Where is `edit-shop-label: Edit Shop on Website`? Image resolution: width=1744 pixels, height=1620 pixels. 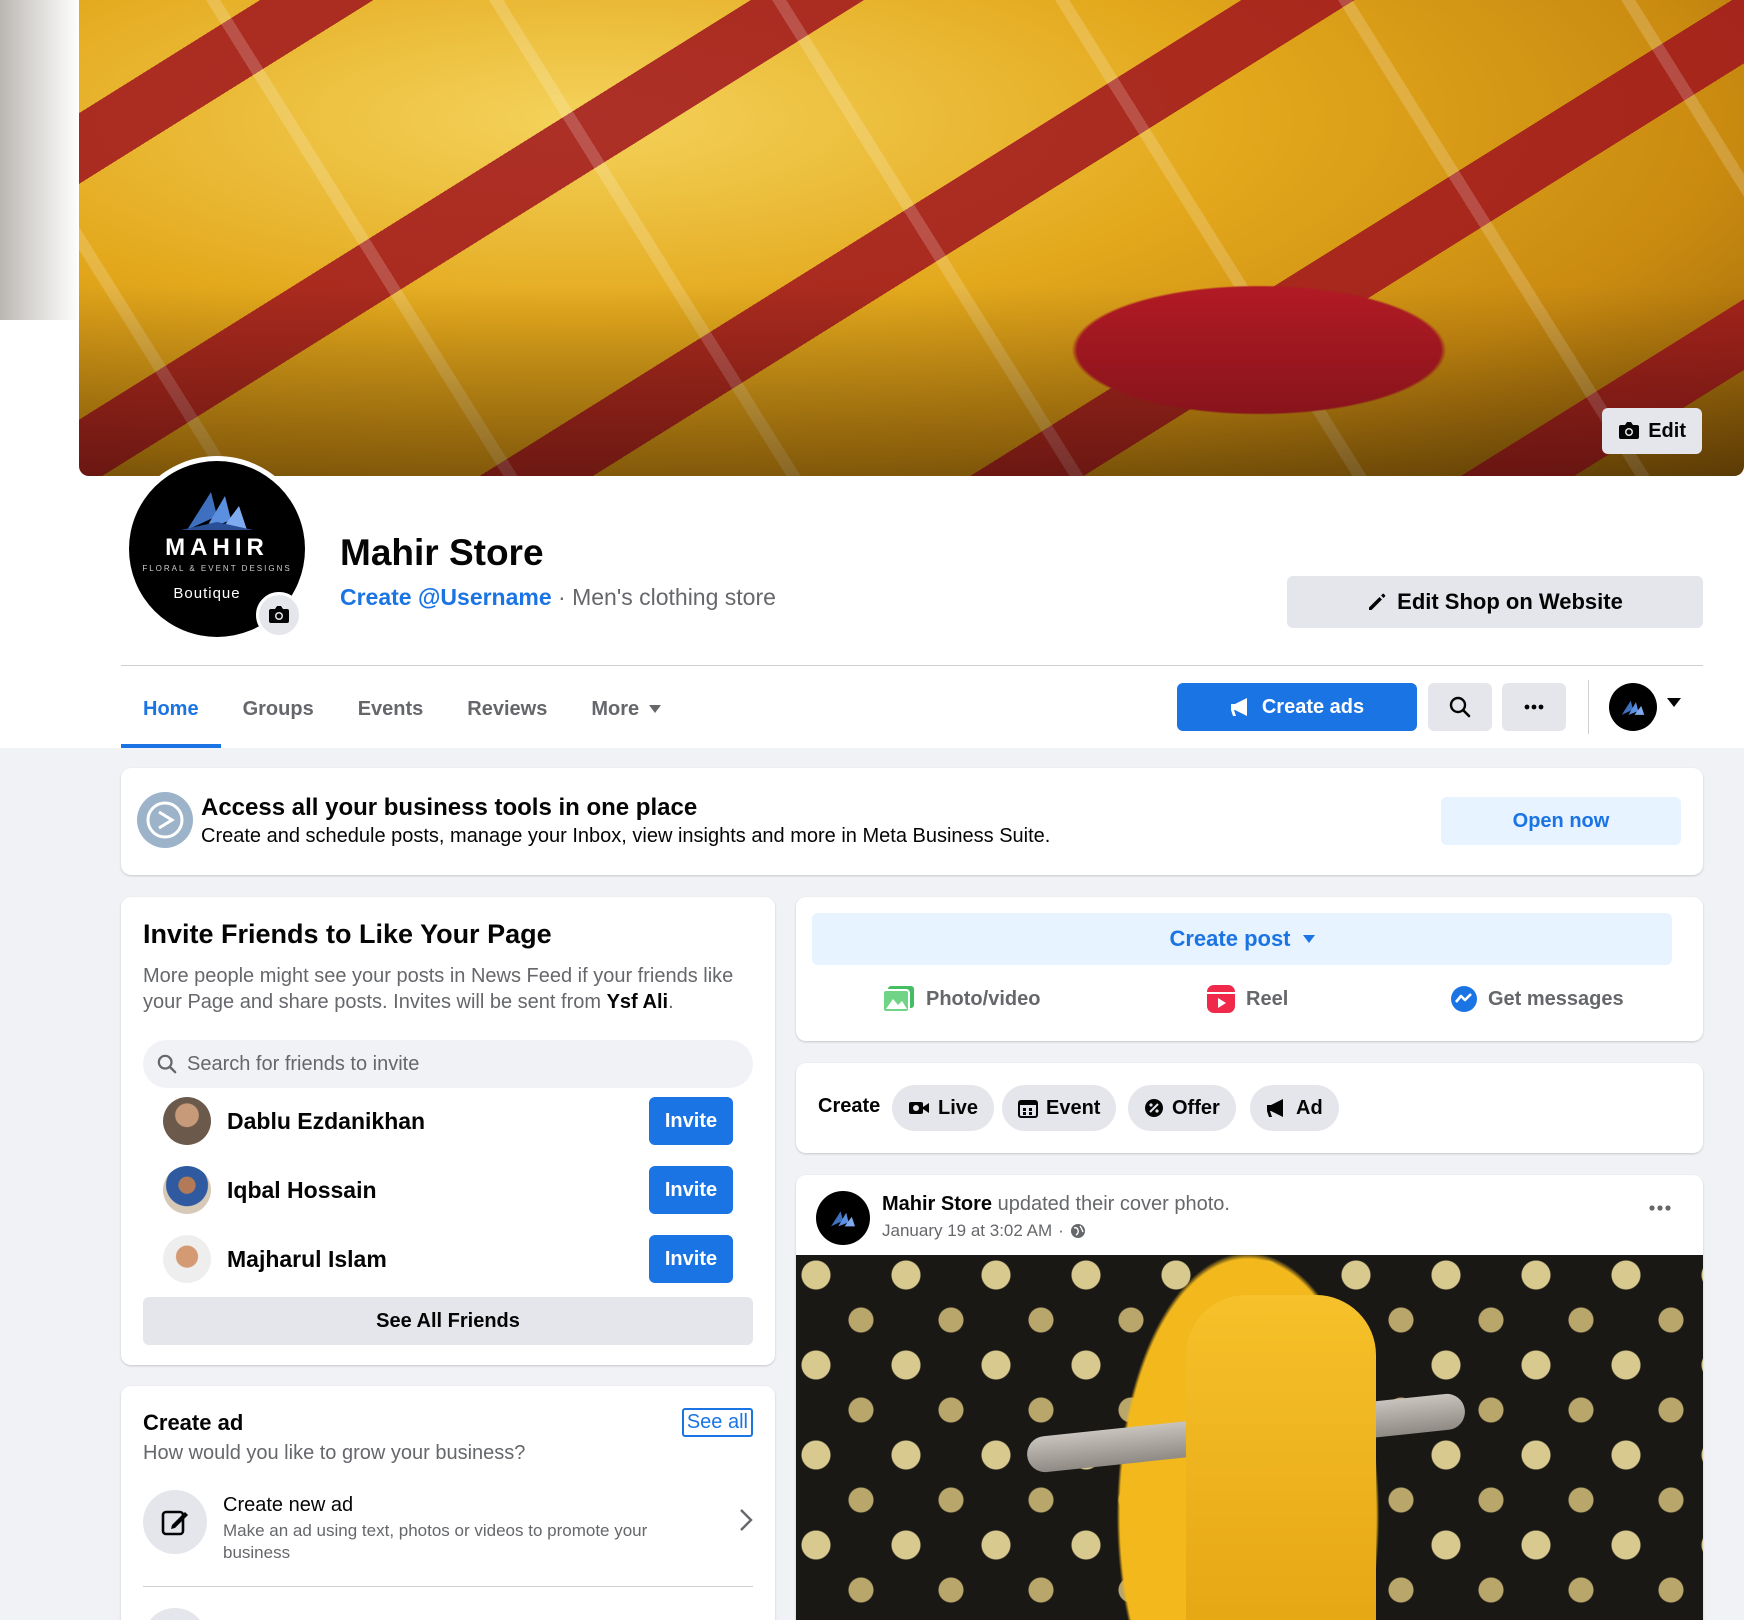
edit-shop-label: Edit Shop on Website is located at coordinates (1510, 601).